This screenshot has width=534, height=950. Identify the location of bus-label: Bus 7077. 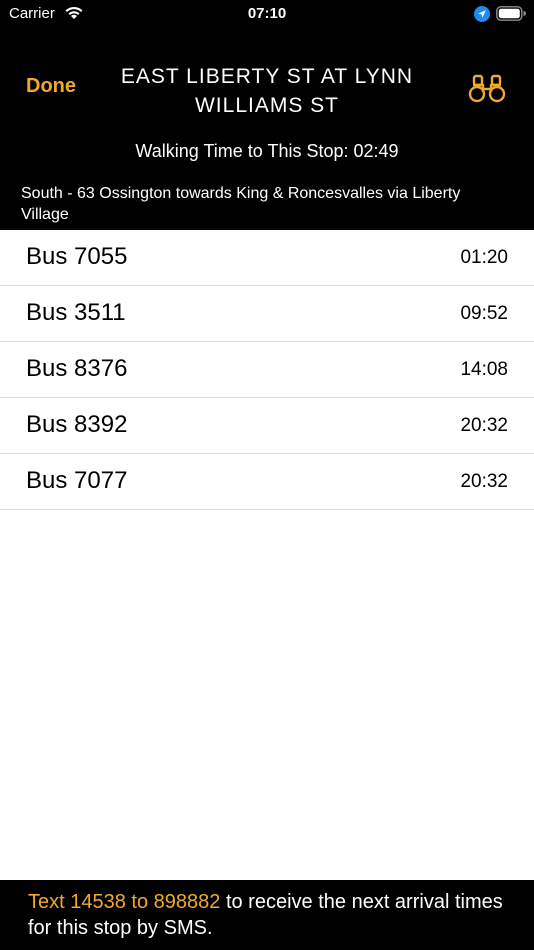
(77, 480).